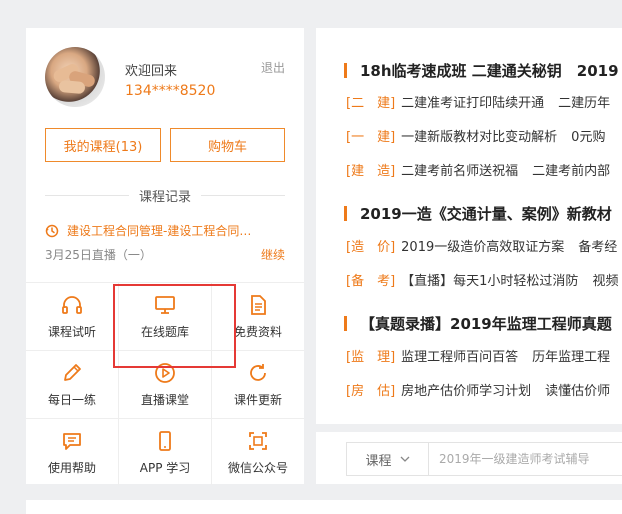 The image size is (622, 514). I want to click on news-link: 2019一级造价高效取证方案, so click(482, 245).